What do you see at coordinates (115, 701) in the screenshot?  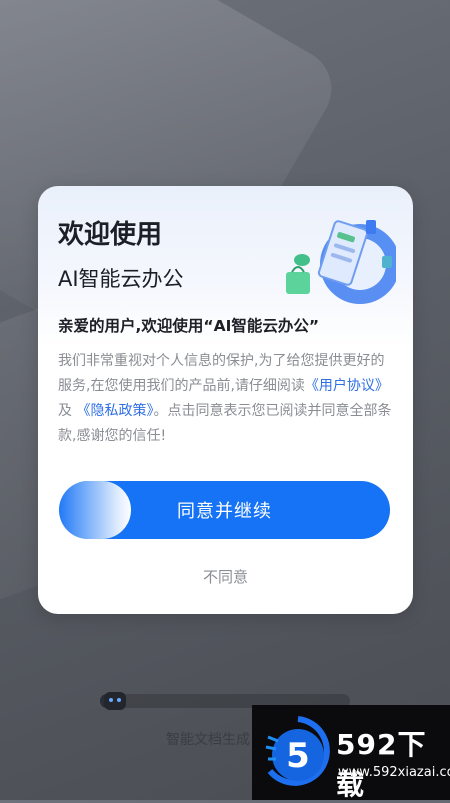 I see `robot-icon` at bounding box center [115, 701].